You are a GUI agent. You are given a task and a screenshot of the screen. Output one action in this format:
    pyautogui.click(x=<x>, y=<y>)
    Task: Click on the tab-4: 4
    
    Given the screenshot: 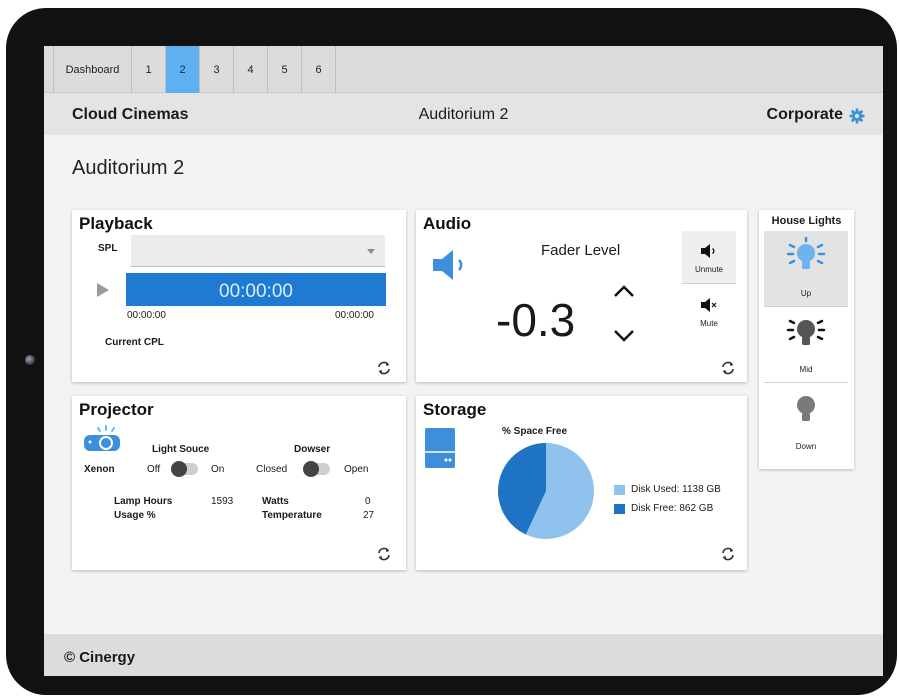 What is the action you would take?
    pyautogui.click(x=251, y=69)
    